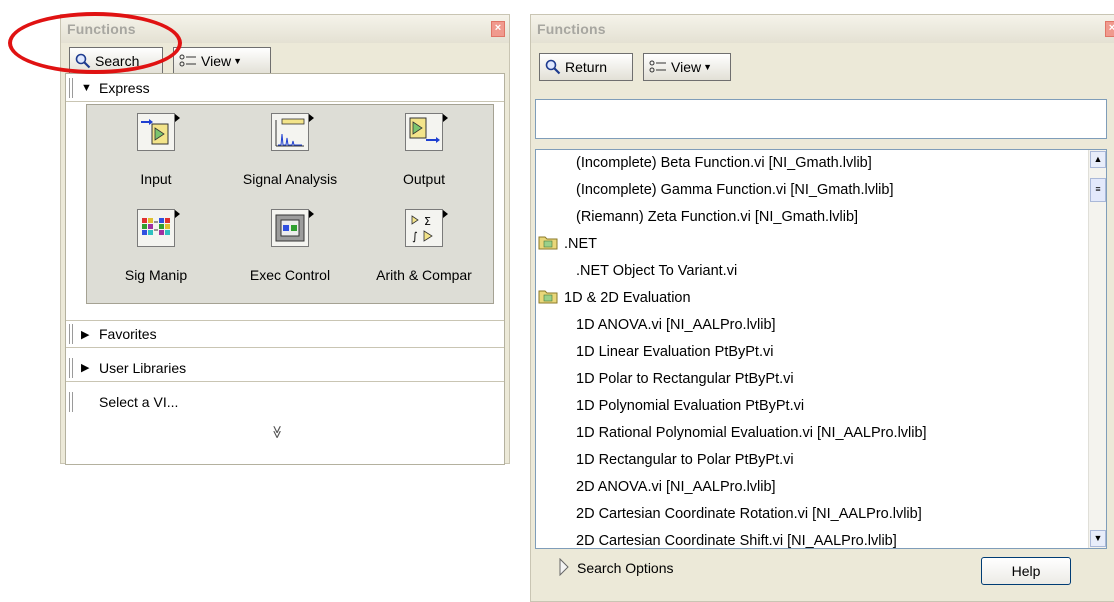 The width and height of the screenshot is (1114, 602). Describe the element at coordinates (424, 275) in the screenshot. I see `express-item-label: Arith & Compar` at that location.